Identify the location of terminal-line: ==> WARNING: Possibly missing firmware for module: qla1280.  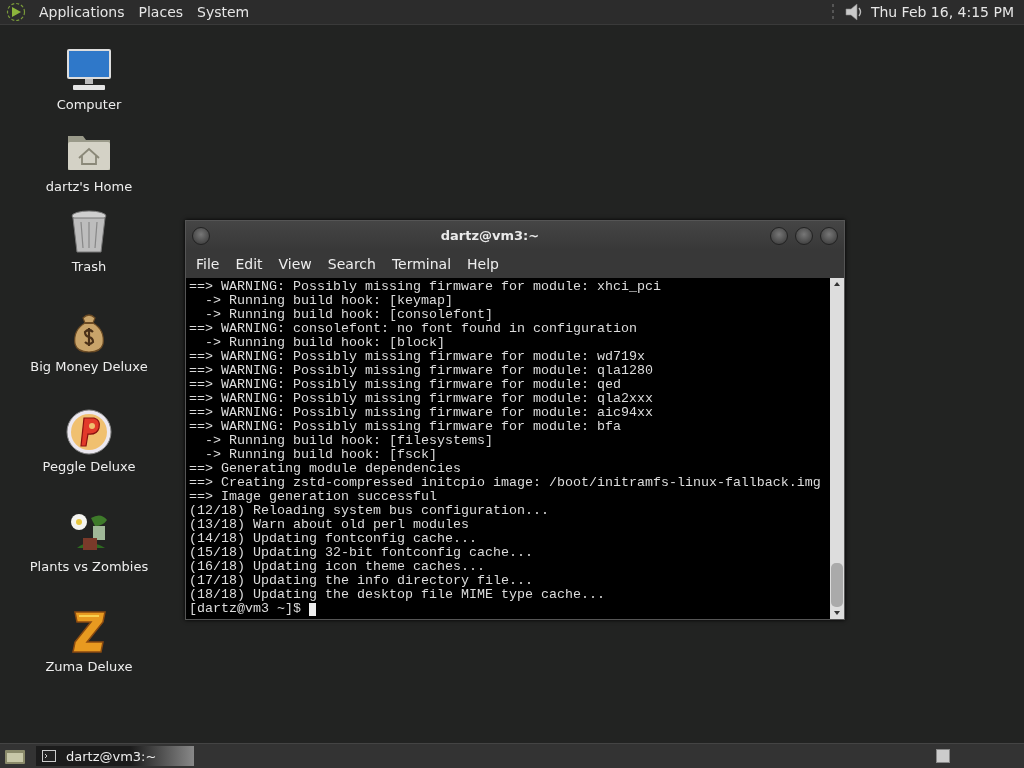
(421, 371).